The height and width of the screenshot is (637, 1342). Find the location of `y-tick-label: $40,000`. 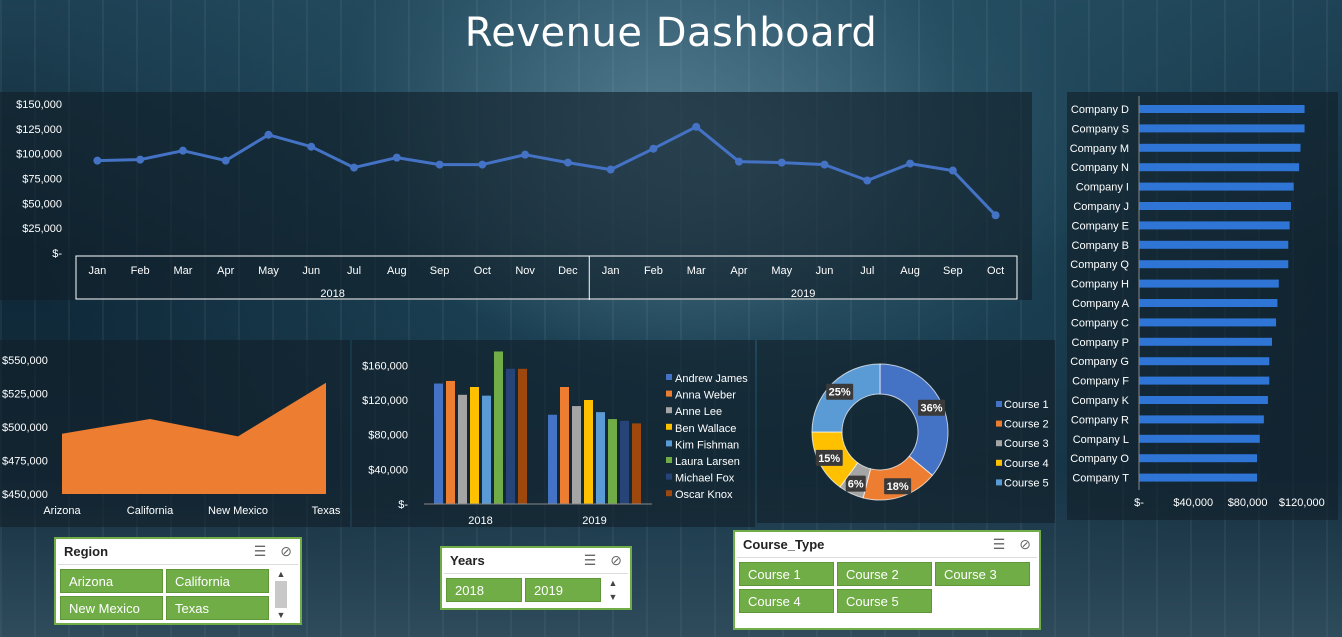

y-tick-label: $40,000 is located at coordinates (388, 470).